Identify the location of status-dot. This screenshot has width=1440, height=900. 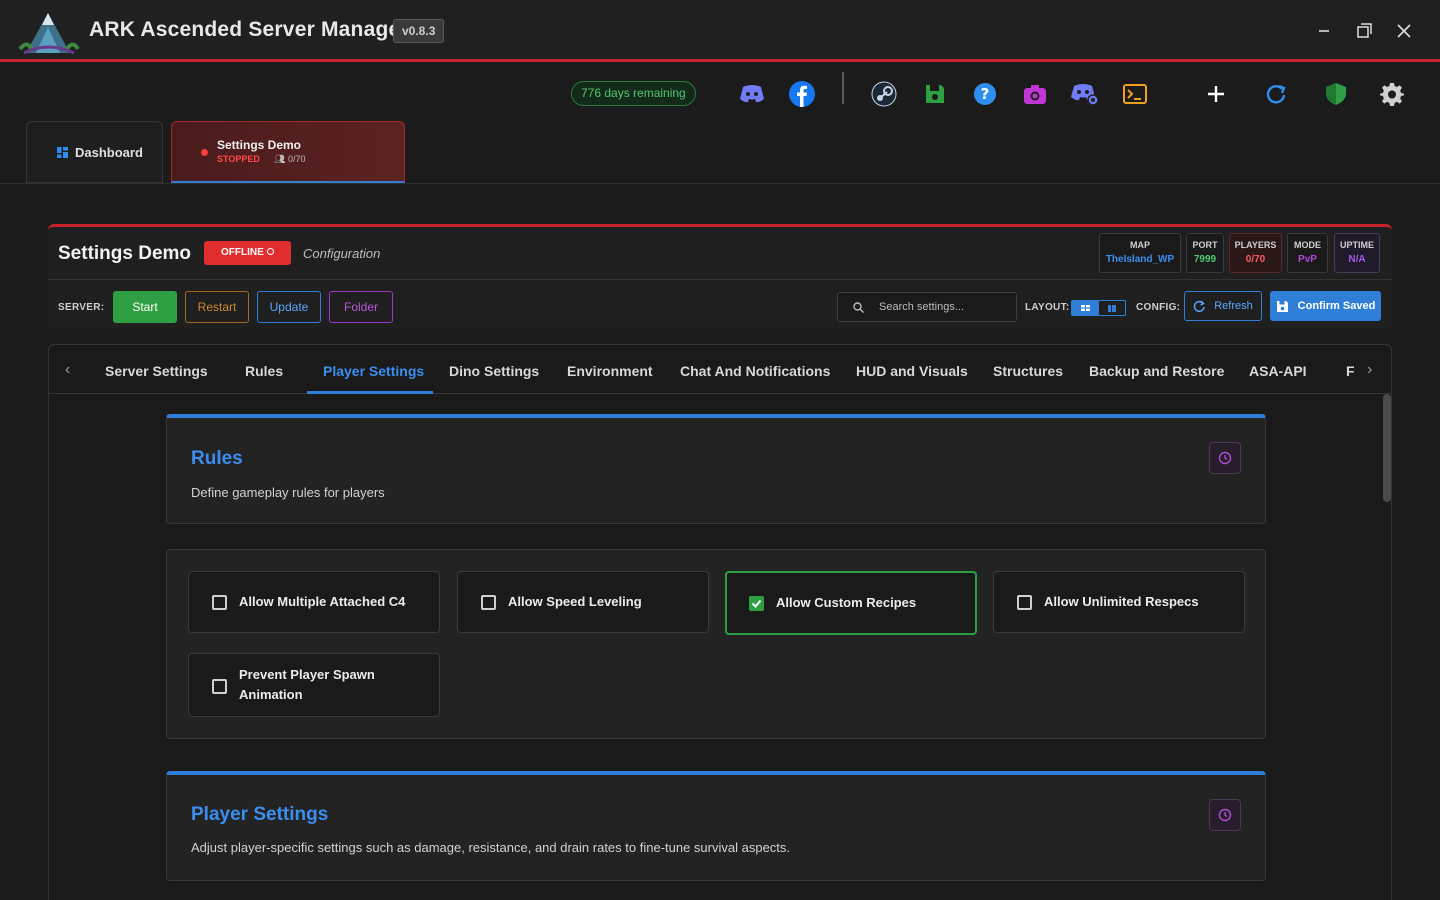
(204, 152).